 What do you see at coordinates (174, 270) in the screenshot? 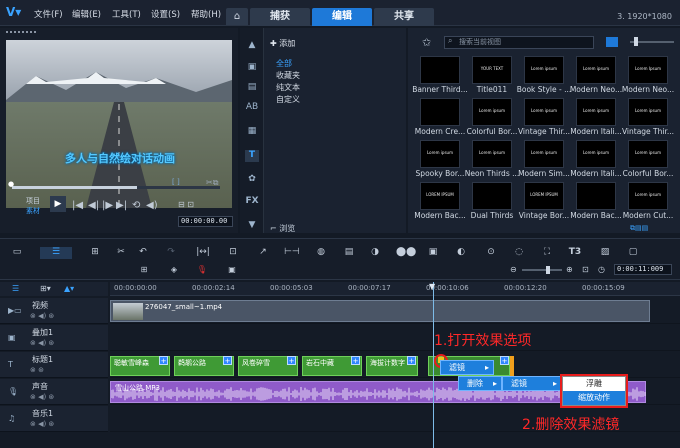
I see `sound-icon: ◈` at bounding box center [174, 270].